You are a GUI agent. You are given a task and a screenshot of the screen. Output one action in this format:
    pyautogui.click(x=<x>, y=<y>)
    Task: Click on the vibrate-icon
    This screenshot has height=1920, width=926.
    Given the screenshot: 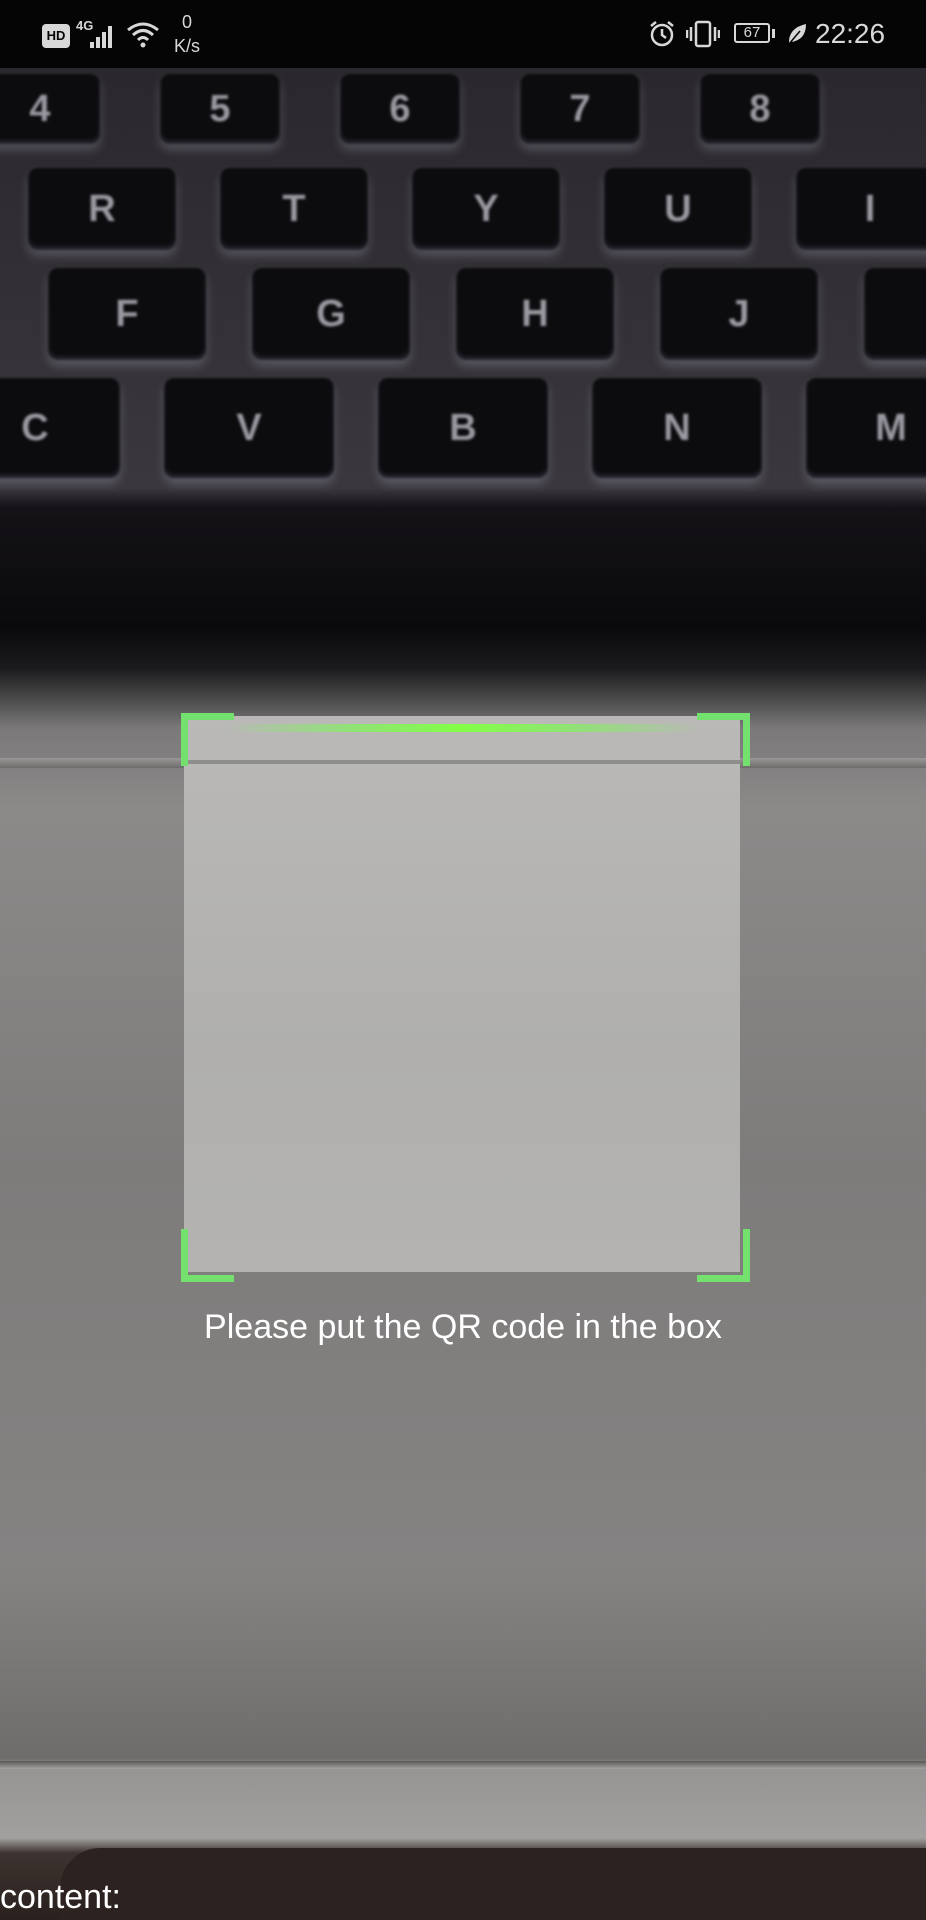 What is the action you would take?
    pyautogui.click(x=703, y=34)
    